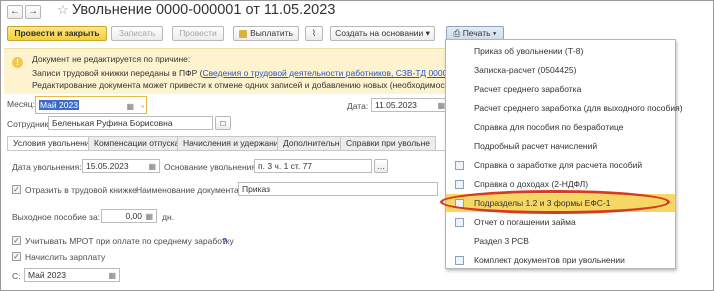  I want to click on menu-item: Отчет о погашении займа, so click(560, 222).